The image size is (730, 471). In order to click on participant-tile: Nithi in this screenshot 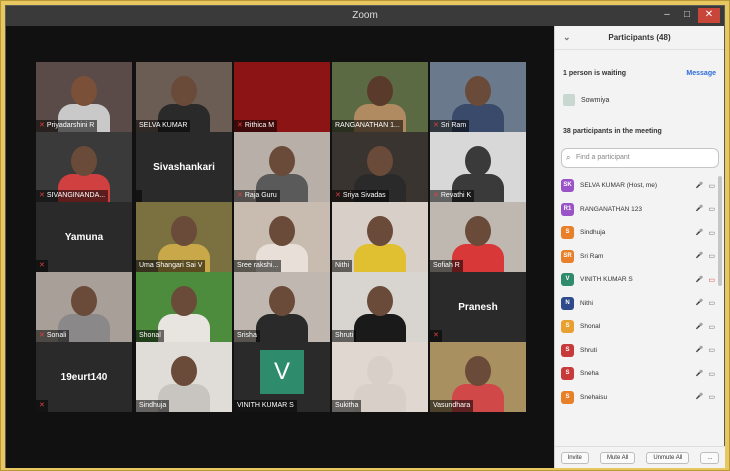, I will do `click(380, 237)`.